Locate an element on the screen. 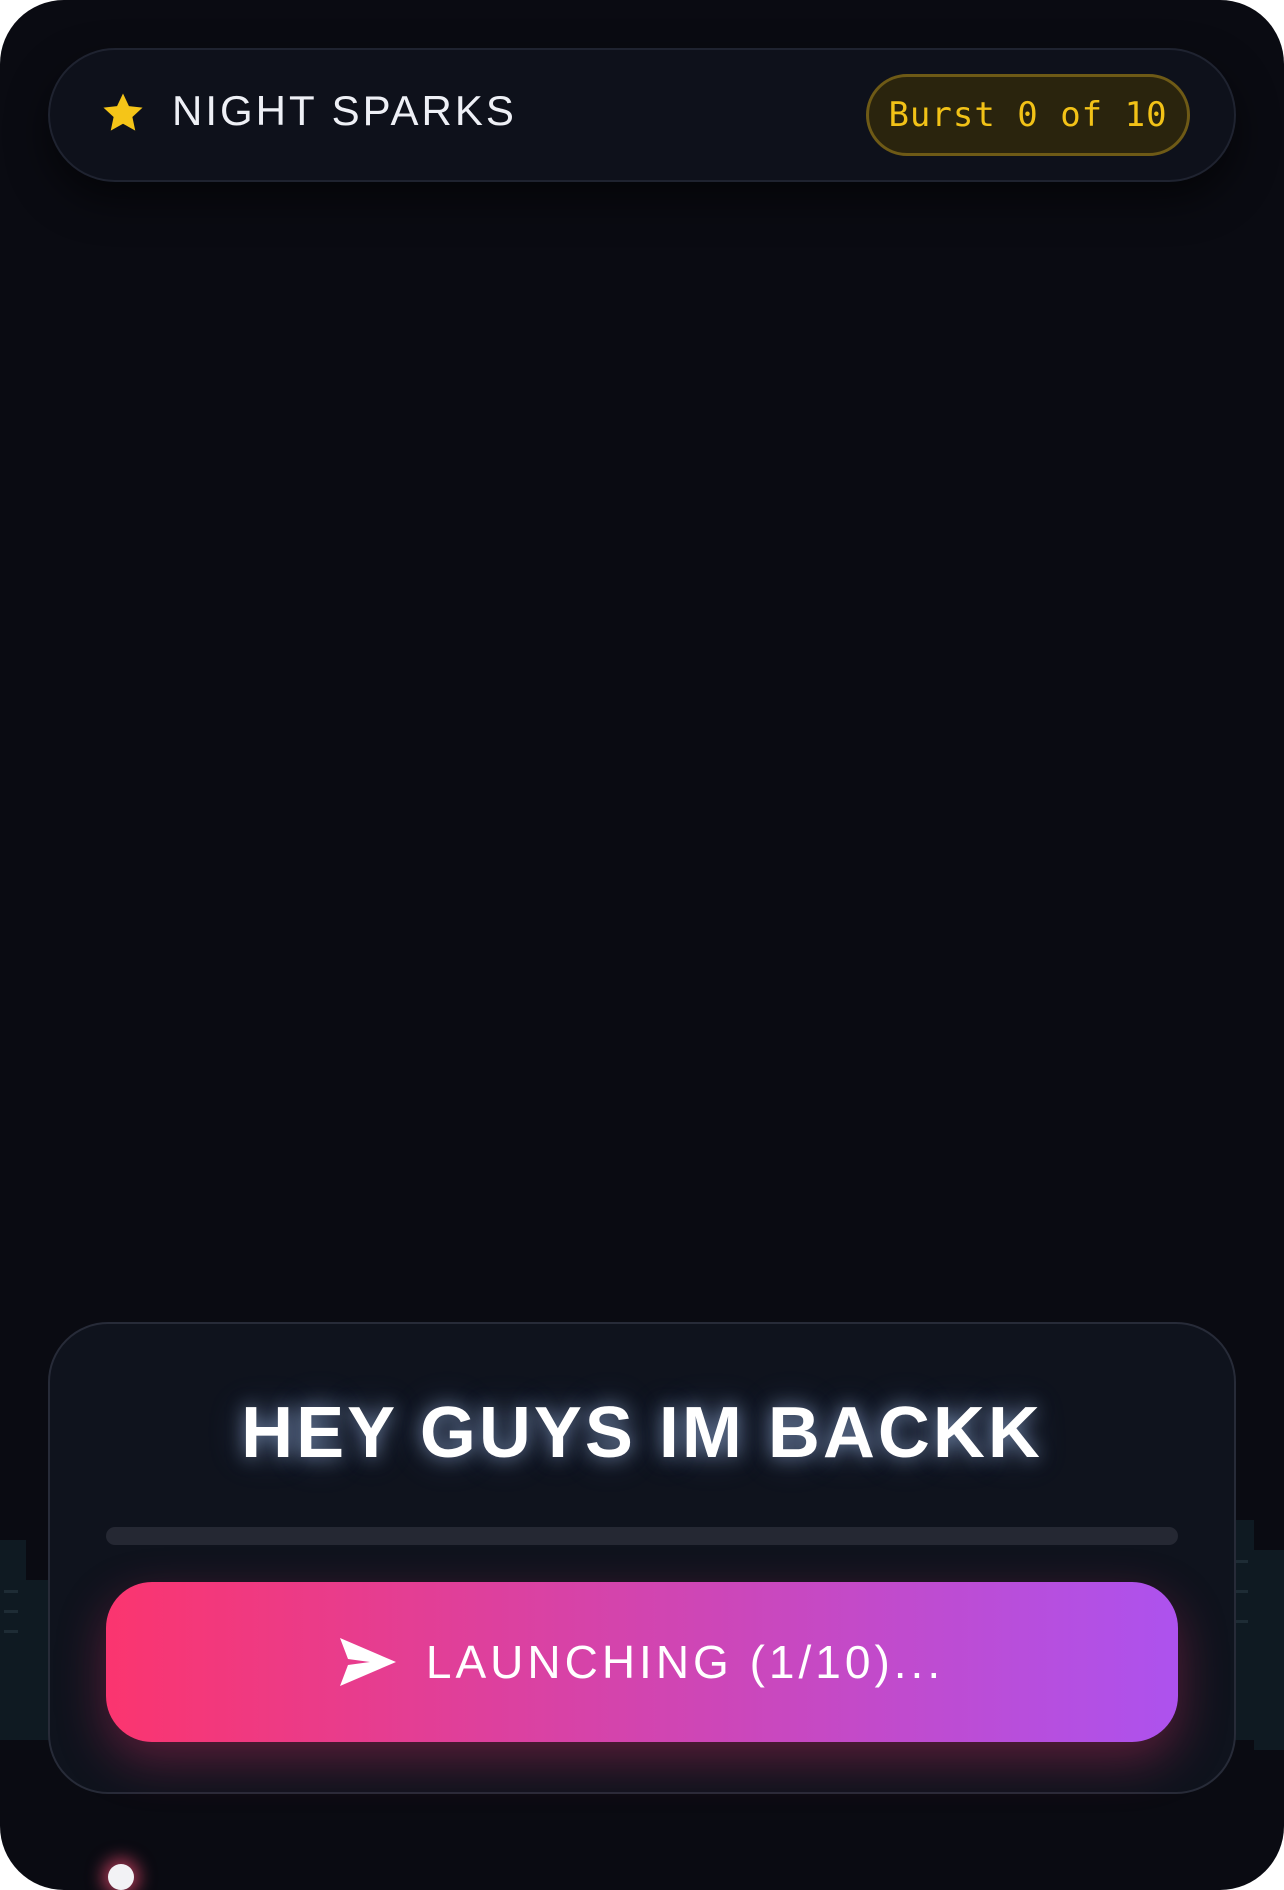 The image size is (1284, 1890). send-icon is located at coordinates (367, 1662).